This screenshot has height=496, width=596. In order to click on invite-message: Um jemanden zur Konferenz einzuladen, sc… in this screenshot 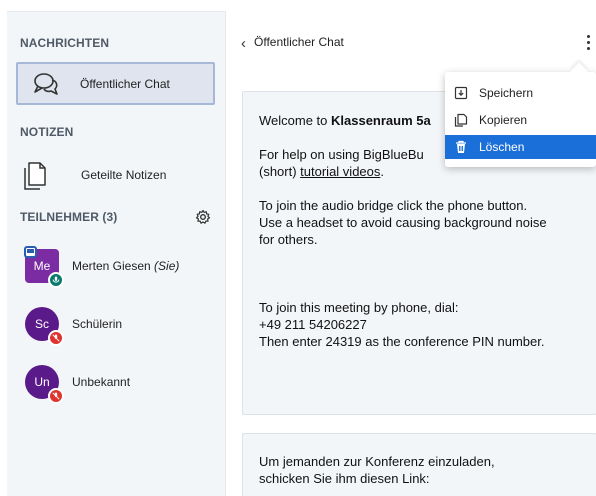, I will do `click(419, 464)`.